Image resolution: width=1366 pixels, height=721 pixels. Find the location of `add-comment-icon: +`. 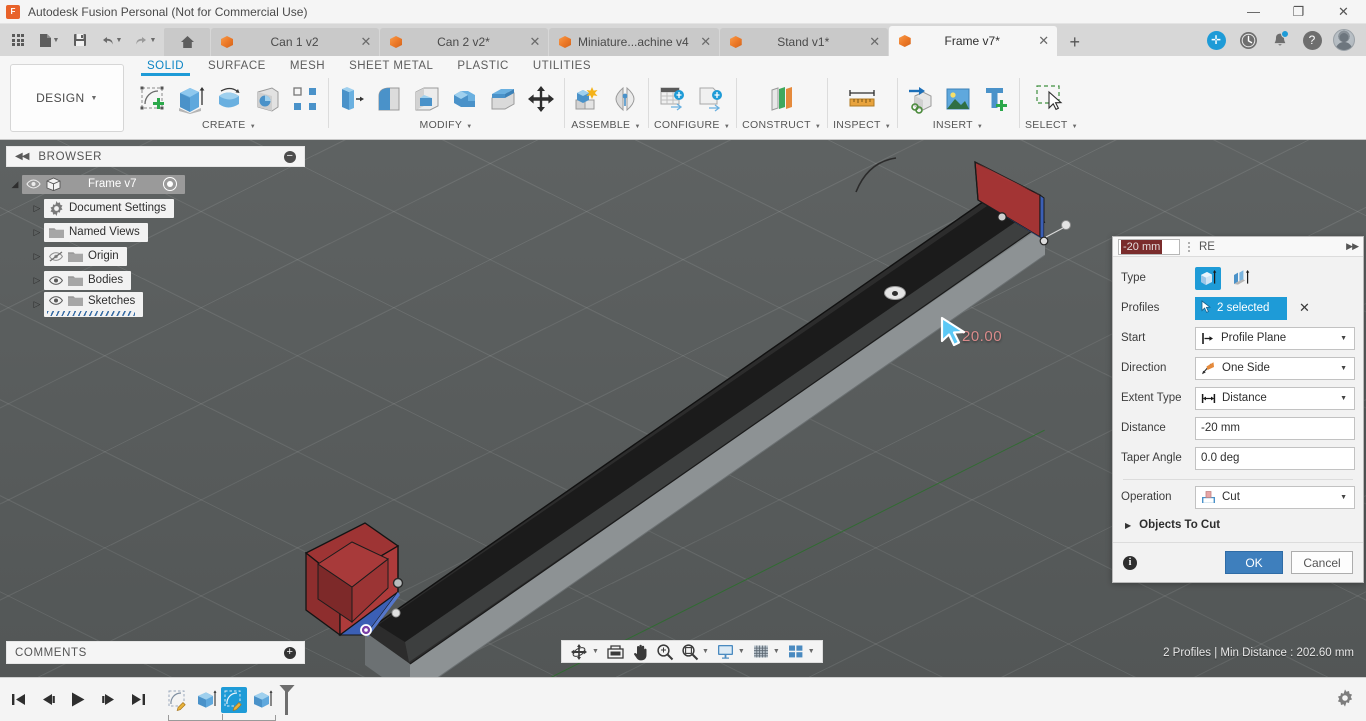

add-comment-icon: + is located at coordinates (290, 652).